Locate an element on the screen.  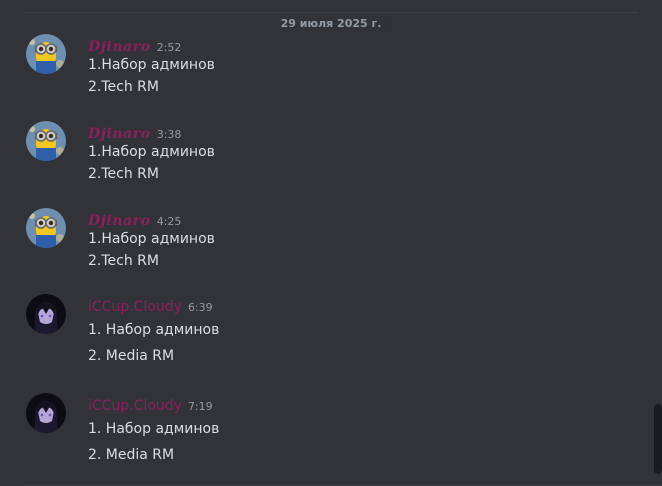
date-divider-label: 29 июля 2025 г. is located at coordinates (331, 24).